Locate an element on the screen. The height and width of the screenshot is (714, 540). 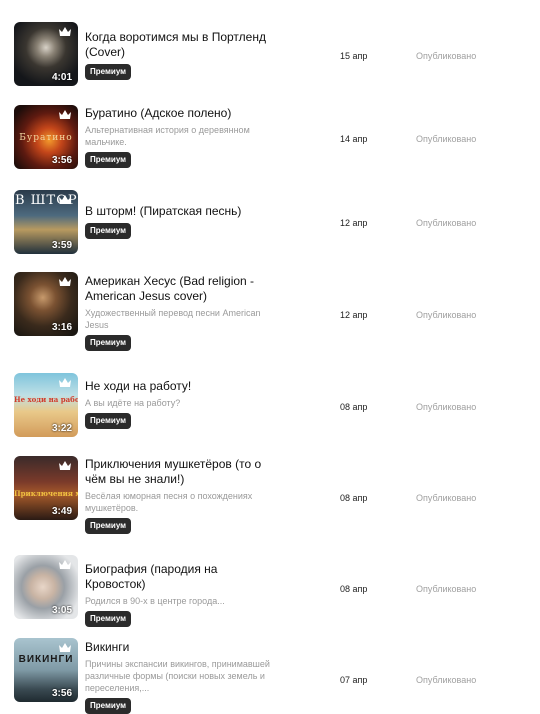
track-duration: 3:16 is located at coordinates (61, 327).